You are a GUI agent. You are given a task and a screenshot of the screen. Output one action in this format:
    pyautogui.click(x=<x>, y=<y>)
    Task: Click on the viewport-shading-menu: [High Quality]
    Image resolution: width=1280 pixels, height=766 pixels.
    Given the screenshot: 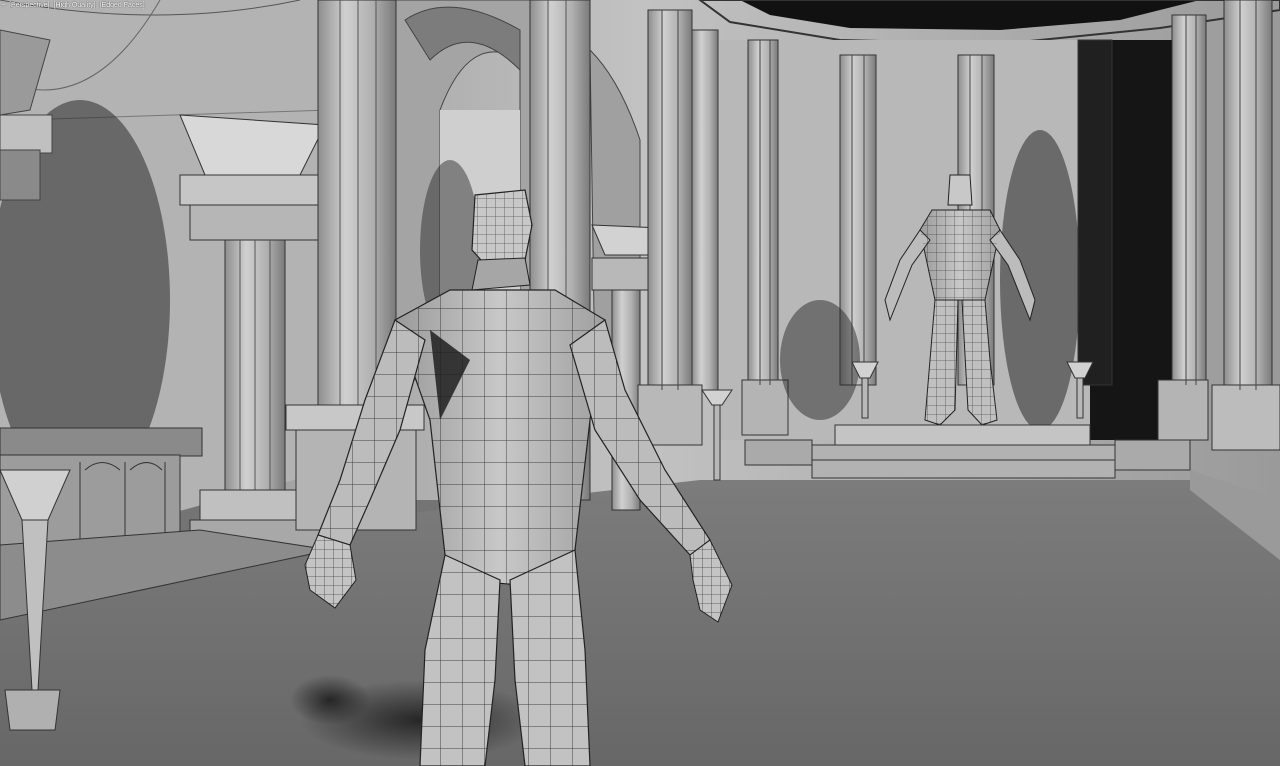 What is the action you would take?
    pyautogui.click(x=75, y=5)
    